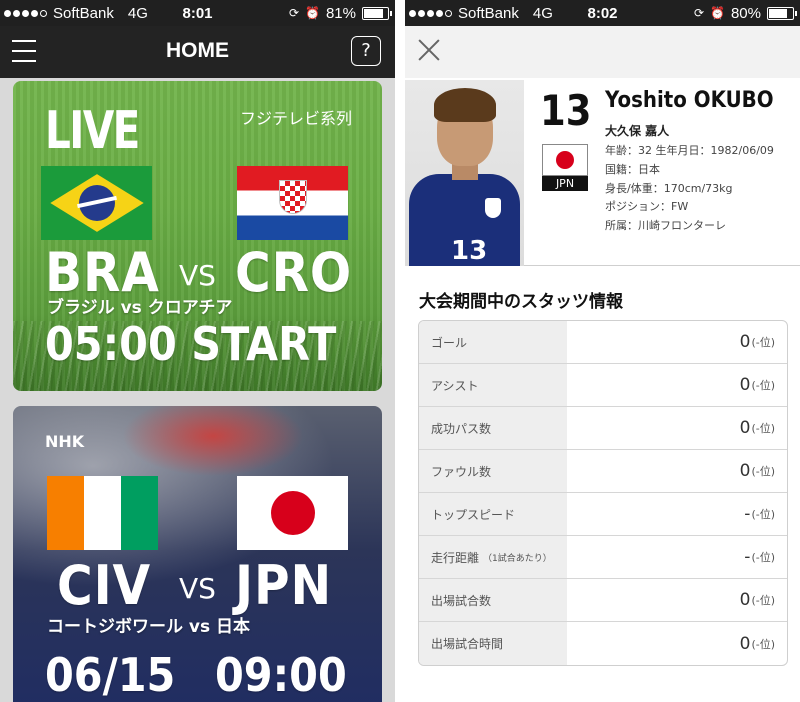 Image resolution: width=800 pixels, height=702 pixels. Describe the element at coordinates (521, 302) in the screenshot. I see `stats-section-title: 大会期間中のスタッツ情報` at that location.